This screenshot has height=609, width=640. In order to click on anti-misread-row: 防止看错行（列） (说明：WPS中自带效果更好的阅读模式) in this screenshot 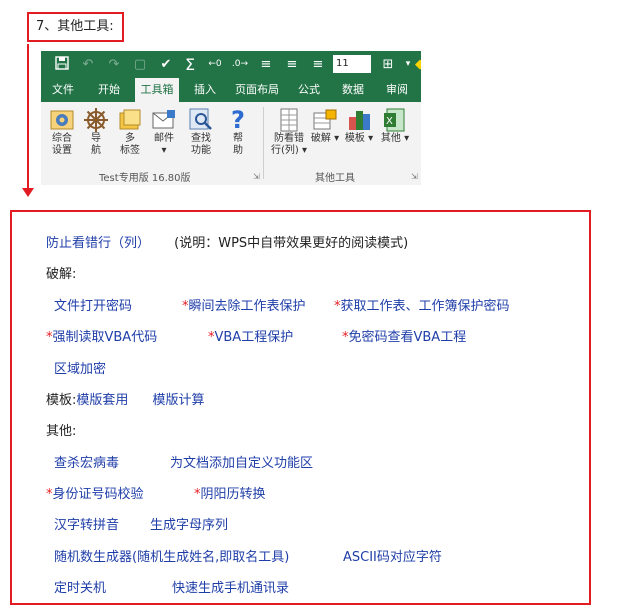, I will do `click(227, 241)`.